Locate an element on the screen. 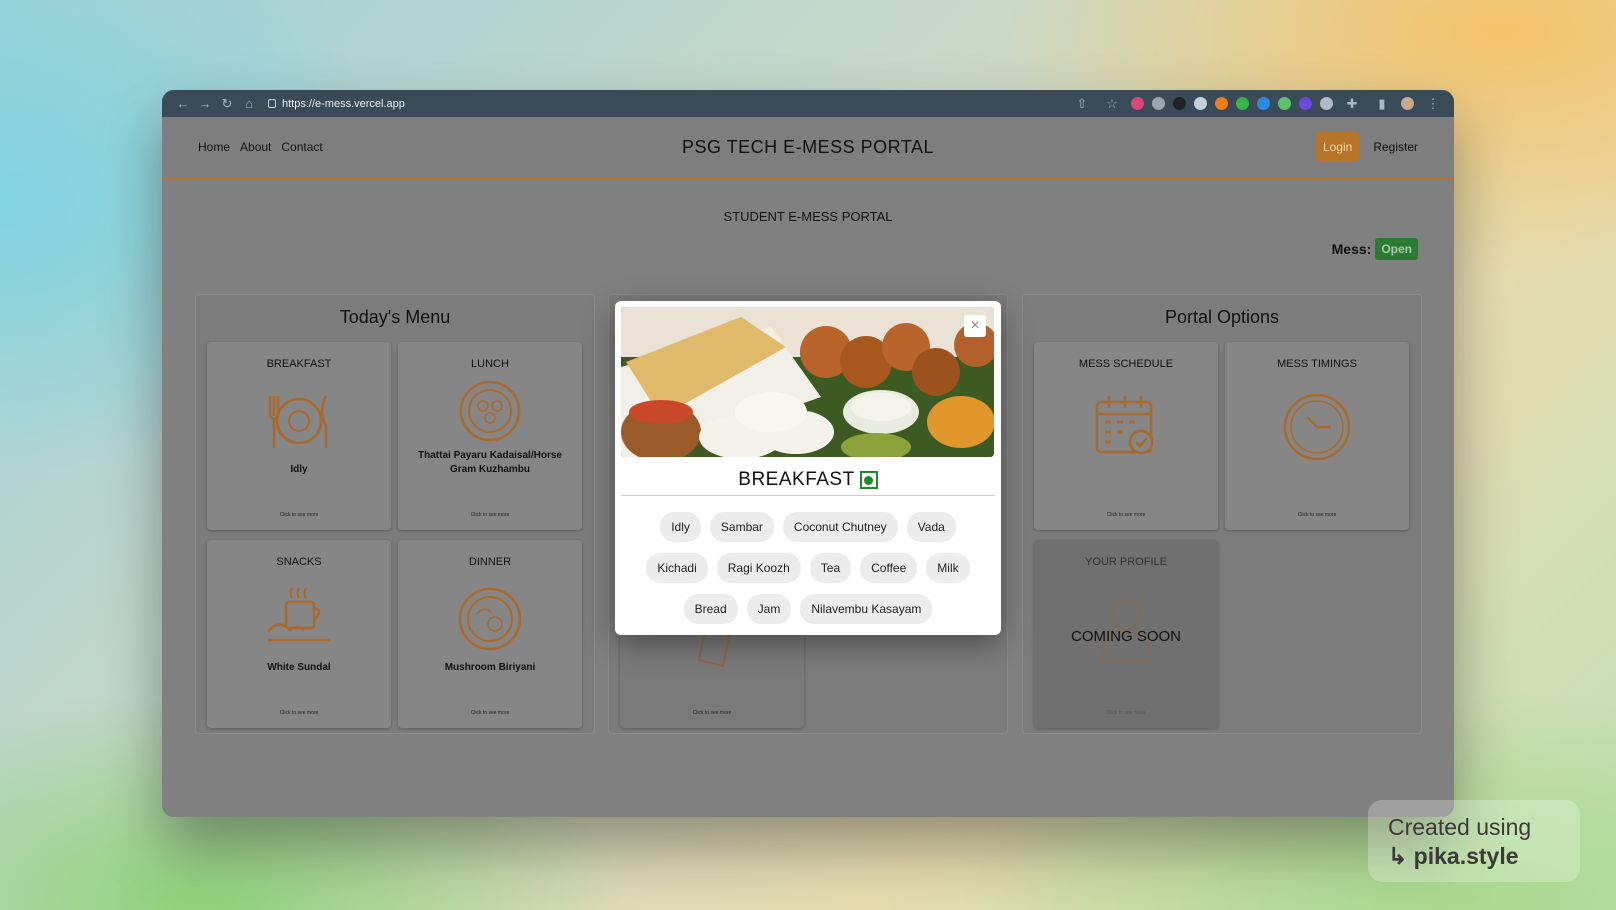  watermark-brand: pika.style is located at coordinates (1466, 856).